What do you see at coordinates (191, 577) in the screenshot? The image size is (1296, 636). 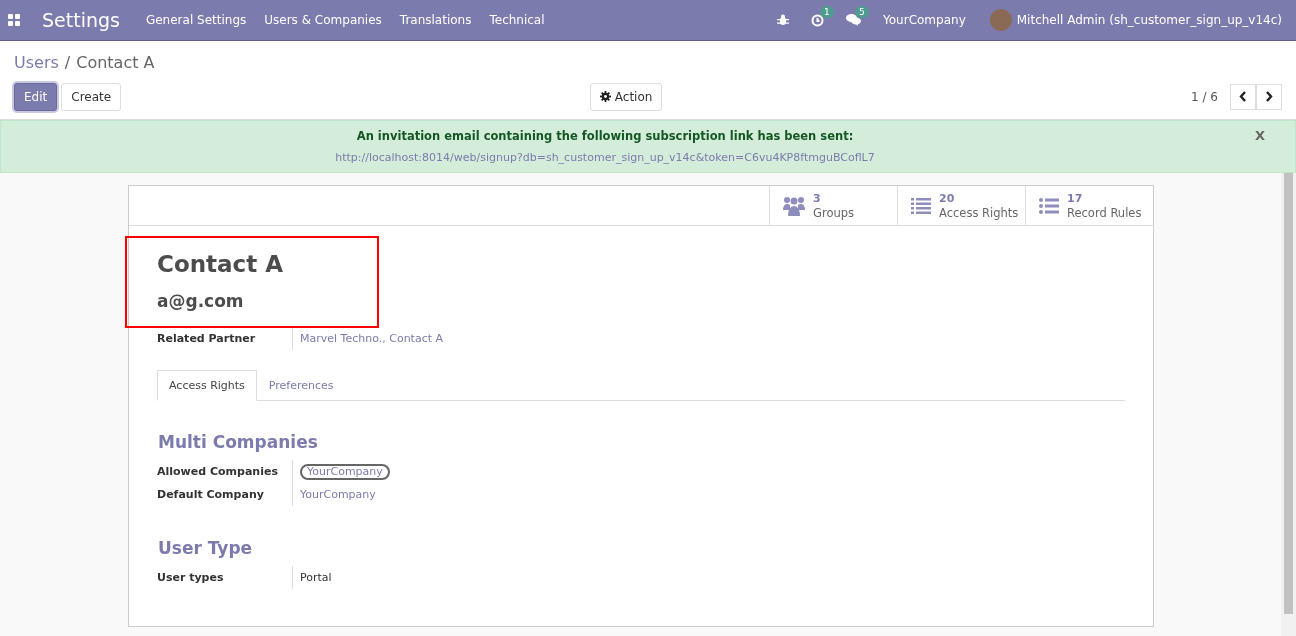 I see `field-label: User types` at bounding box center [191, 577].